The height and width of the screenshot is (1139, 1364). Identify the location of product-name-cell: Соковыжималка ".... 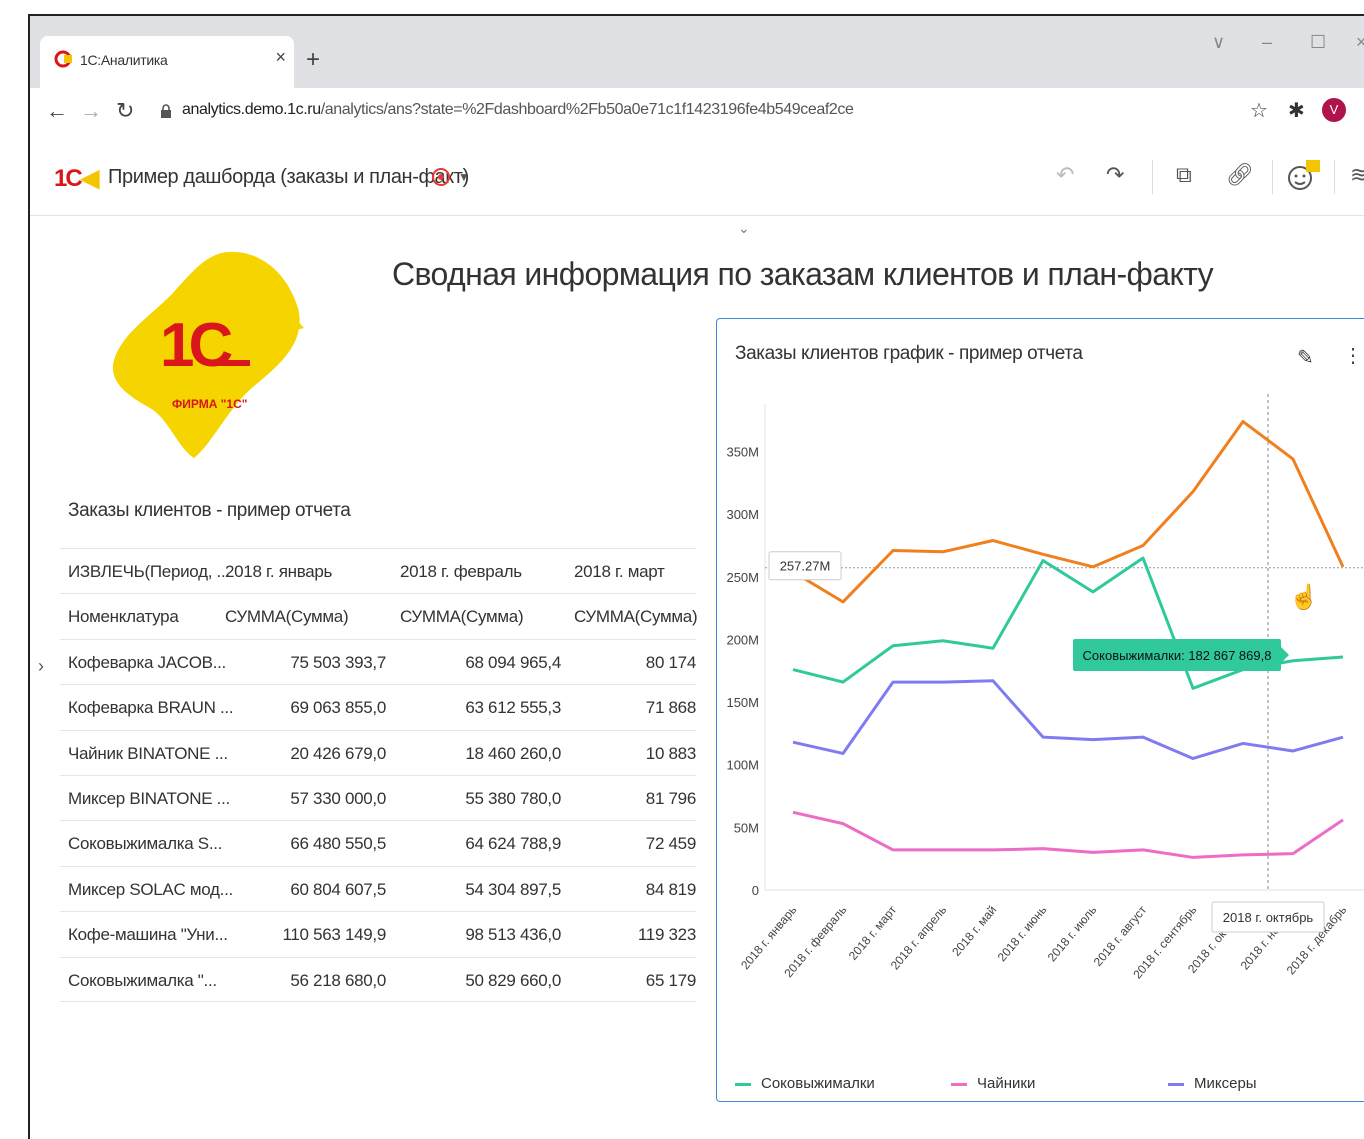
(142, 980).